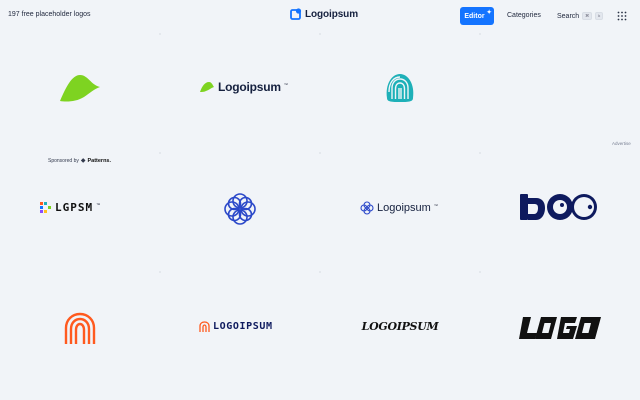  Describe the element at coordinates (204, 326) in the screenshot. I see `orange-arch-small-icon` at that location.